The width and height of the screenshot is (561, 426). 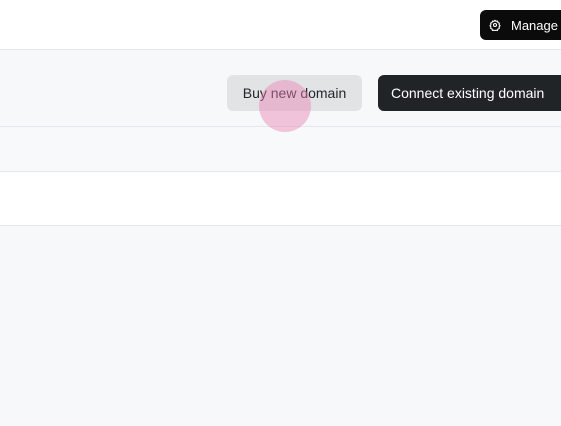 I want to click on domain-actions: Buy new domain Connect existing domain, so click(x=280, y=93).